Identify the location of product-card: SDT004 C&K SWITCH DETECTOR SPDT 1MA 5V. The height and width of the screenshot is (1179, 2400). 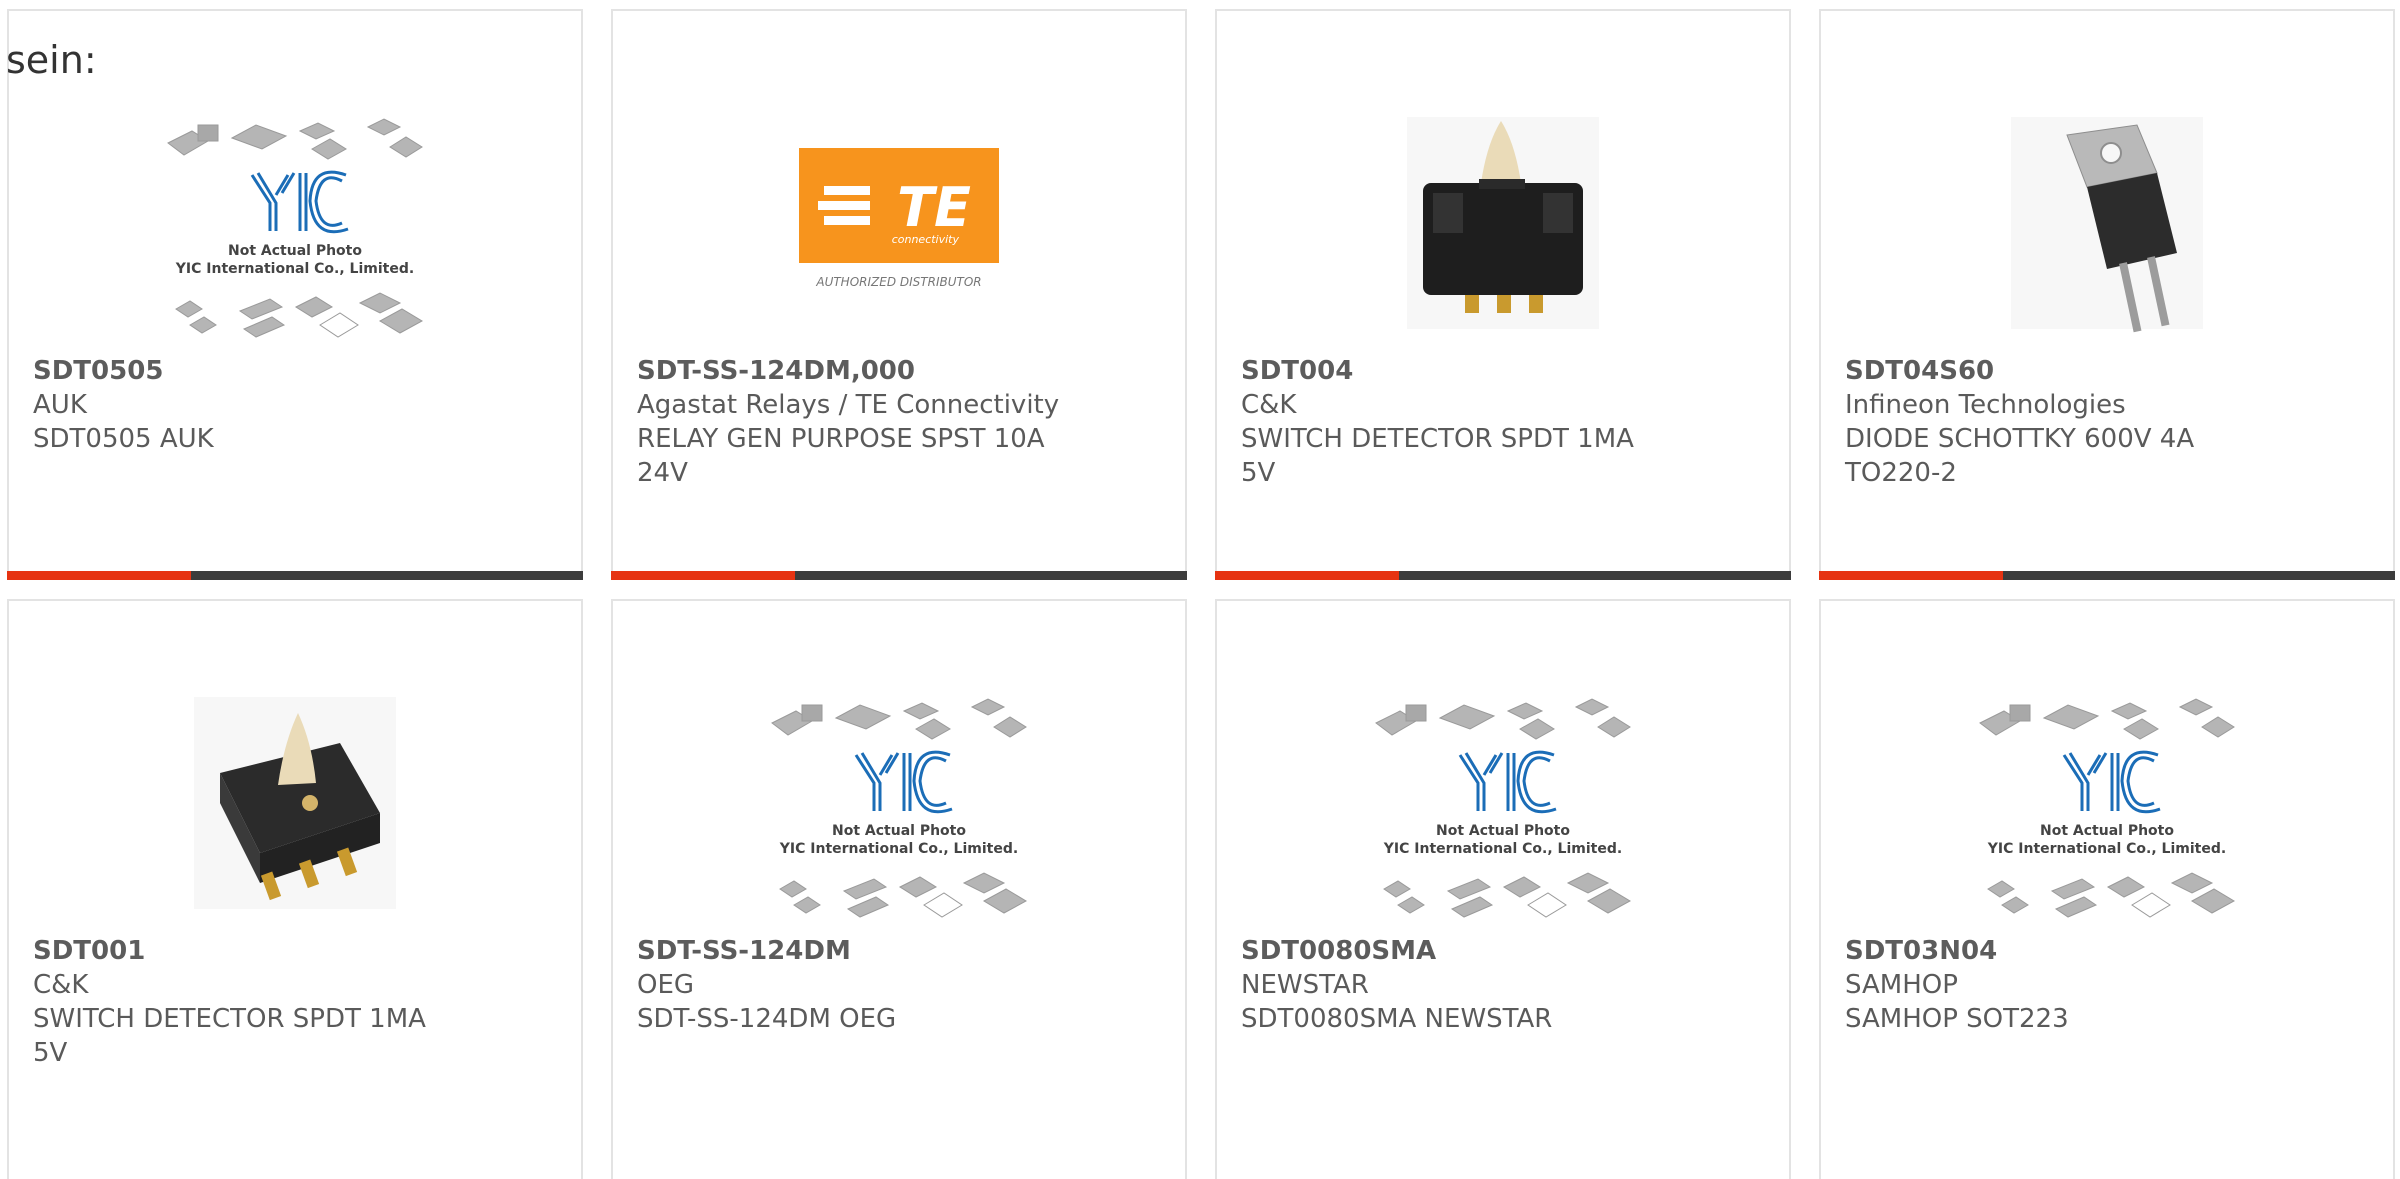
(1503, 294).